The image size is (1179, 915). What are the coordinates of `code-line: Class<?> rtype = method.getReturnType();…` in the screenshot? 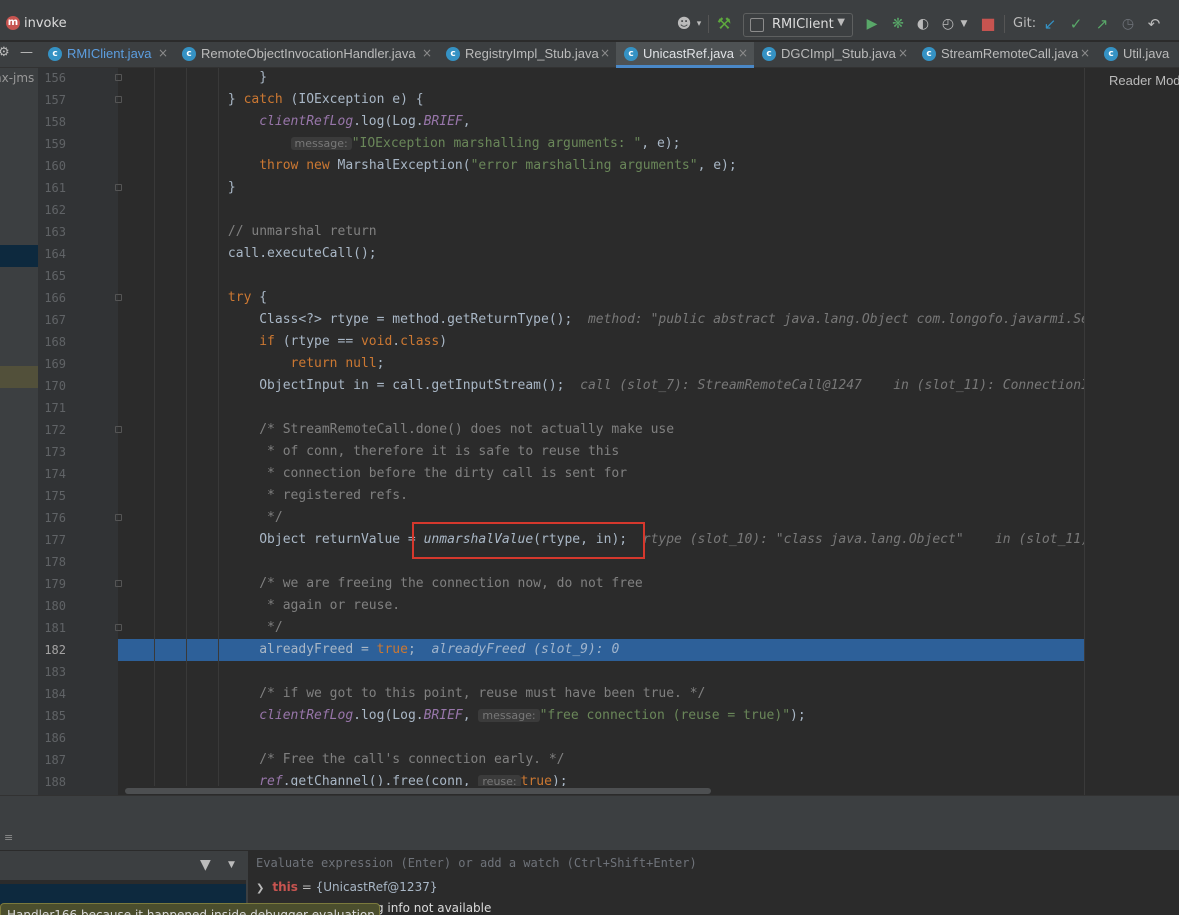 It's located at (650, 320).